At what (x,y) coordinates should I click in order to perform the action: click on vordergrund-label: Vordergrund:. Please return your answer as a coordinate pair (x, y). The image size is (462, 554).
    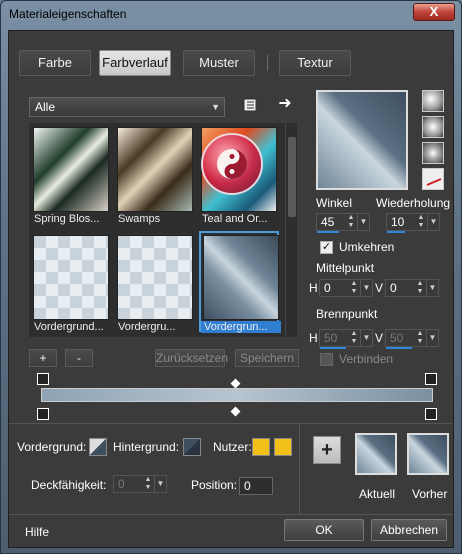
    Looking at the image, I should click on (52, 447).